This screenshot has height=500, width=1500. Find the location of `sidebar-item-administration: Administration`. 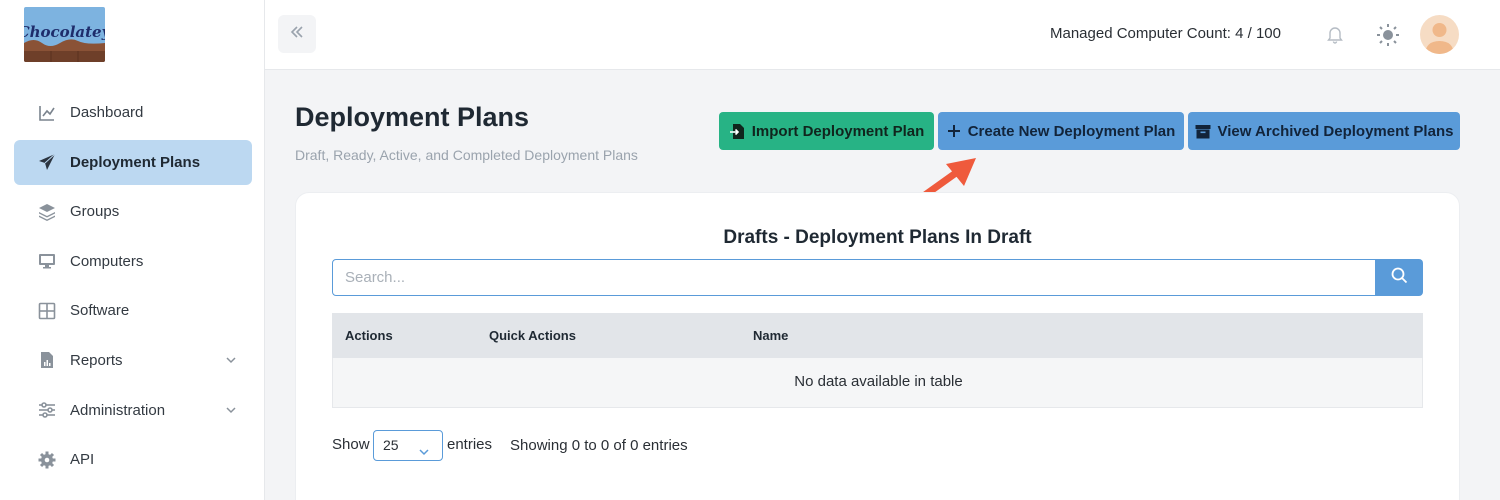

sidebar-item-administration: Administration is located at coordinates (133, 410).